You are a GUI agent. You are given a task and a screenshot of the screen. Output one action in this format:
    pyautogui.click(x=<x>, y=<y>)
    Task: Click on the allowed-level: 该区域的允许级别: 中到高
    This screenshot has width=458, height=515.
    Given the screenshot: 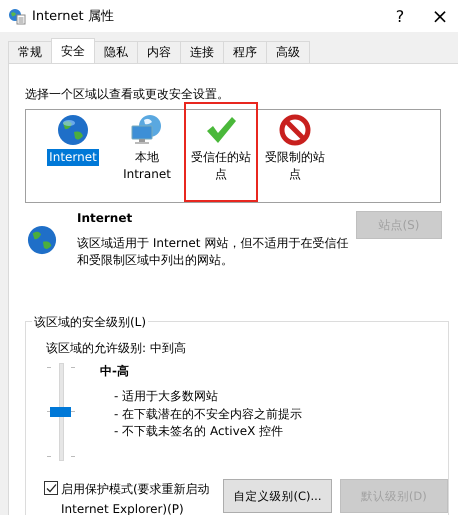 What is the action you would take?
    pyautogui.click(x=116, y=348)
    